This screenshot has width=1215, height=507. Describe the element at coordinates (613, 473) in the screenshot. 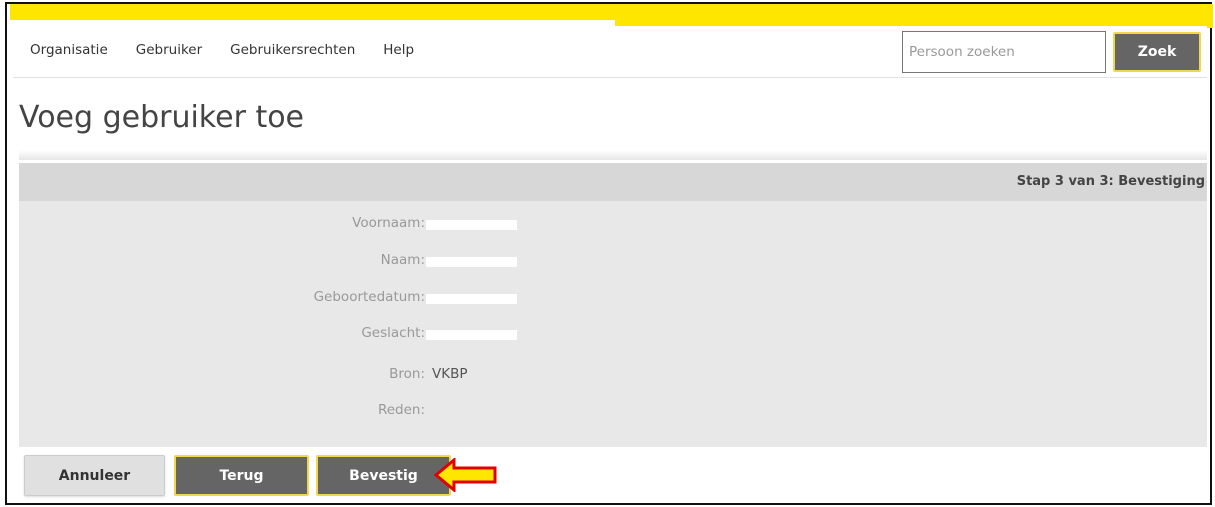

I see `action-bar: Annuleer Terug Bevestig` at that location.